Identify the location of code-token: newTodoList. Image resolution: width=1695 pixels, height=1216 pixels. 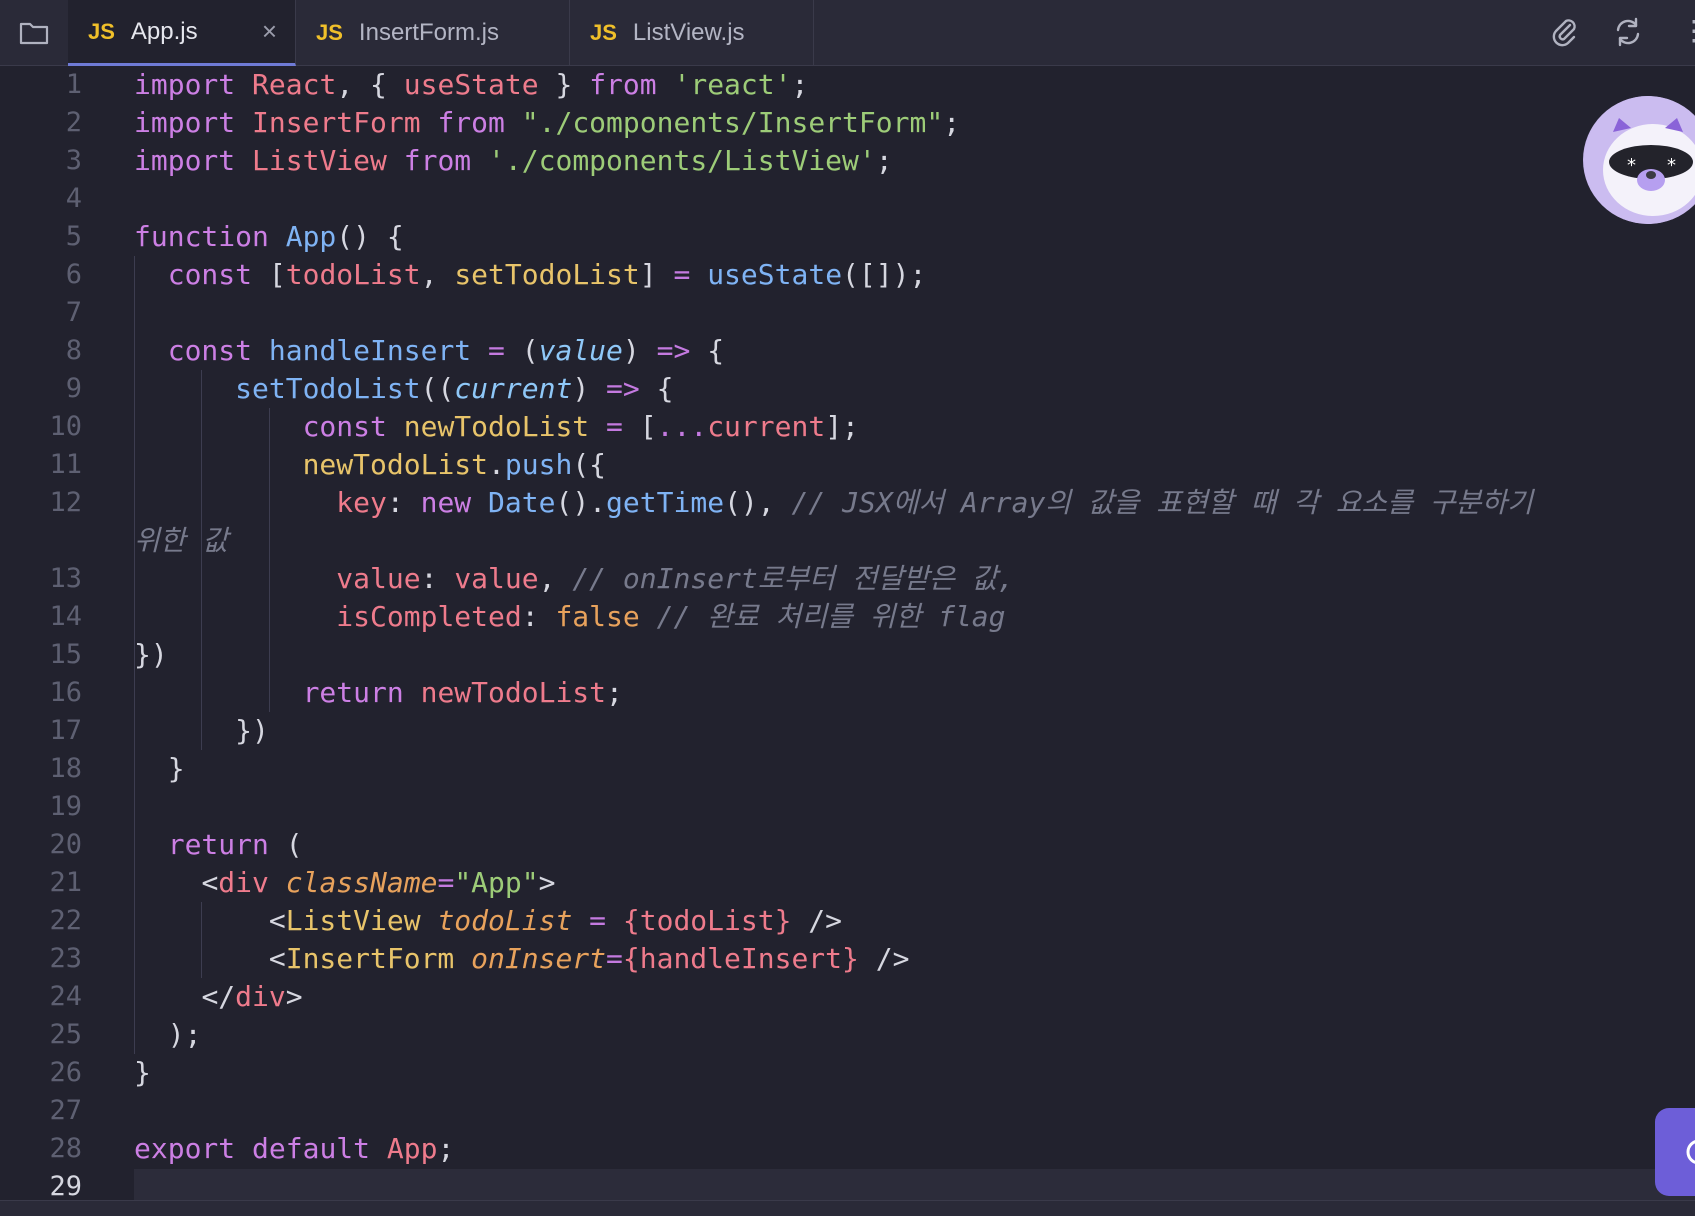
(496, 426).